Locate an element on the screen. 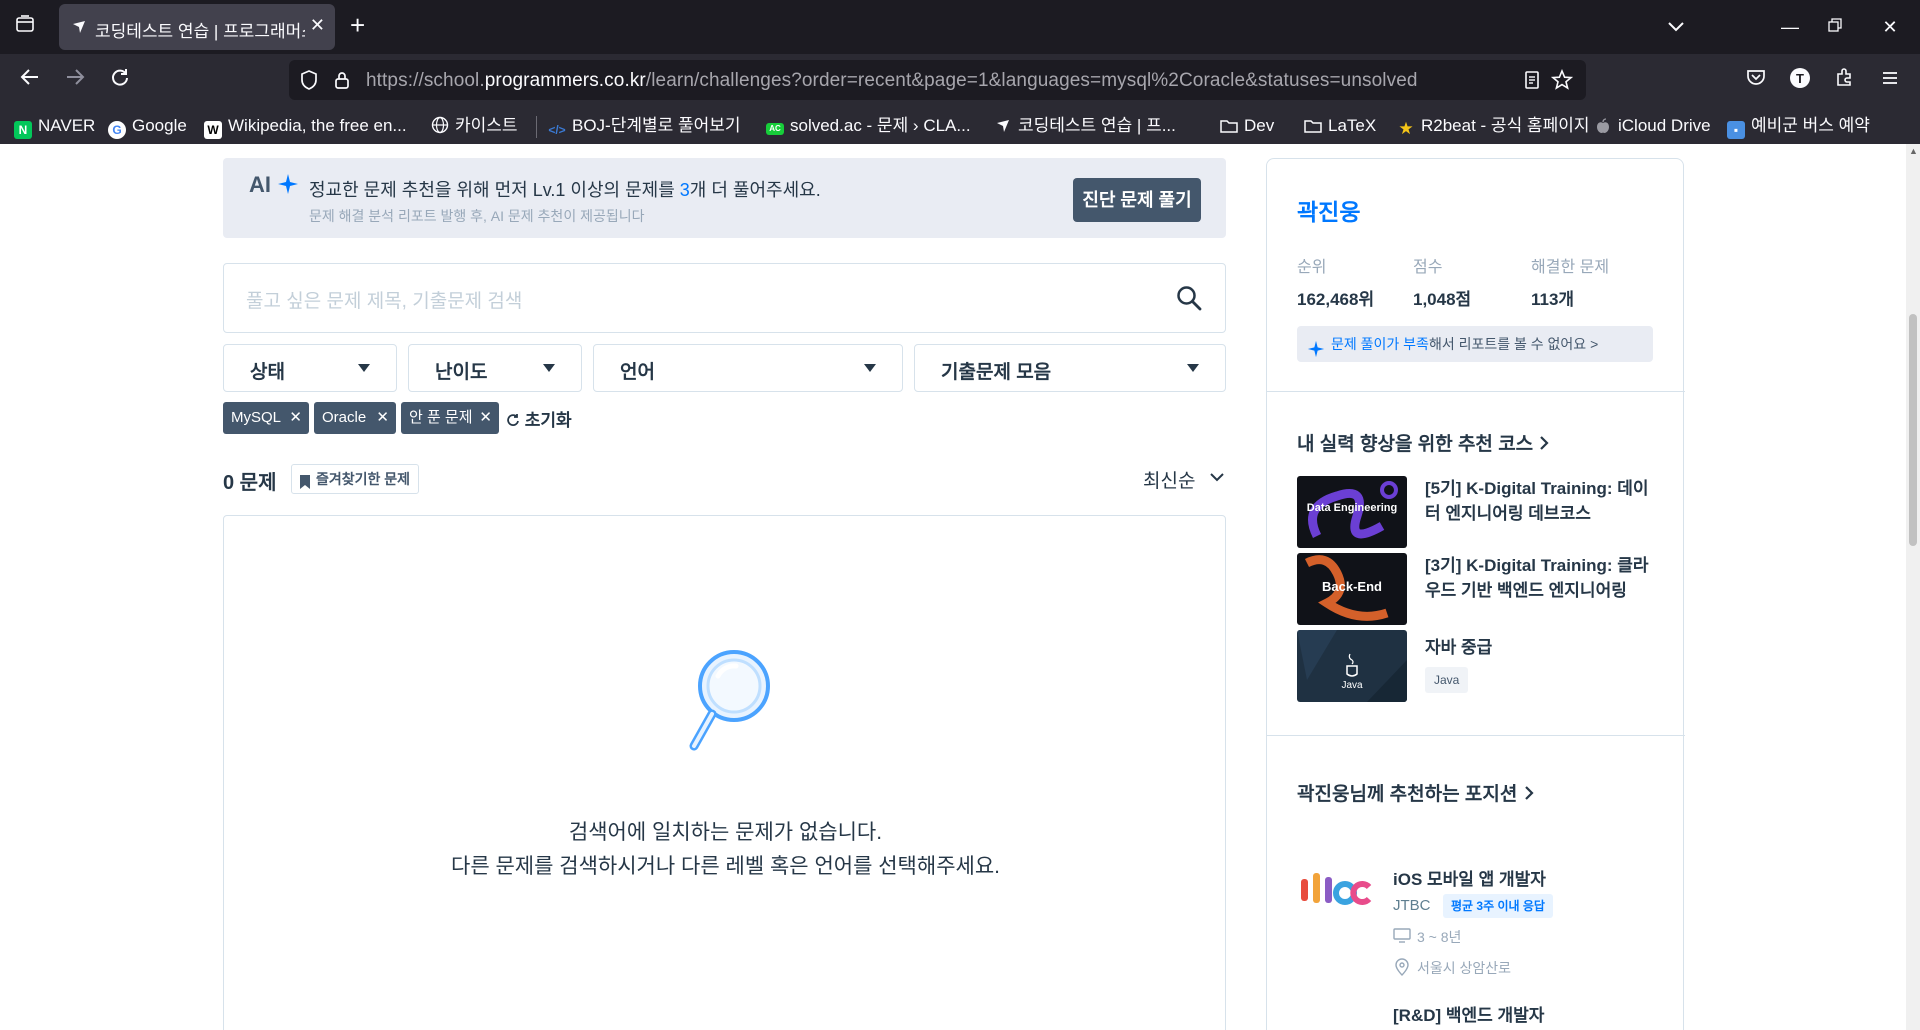 The height and width of the screenshot is (1030, 1920). course-title: 자바 중급 is located at coordinates (1540, 647).